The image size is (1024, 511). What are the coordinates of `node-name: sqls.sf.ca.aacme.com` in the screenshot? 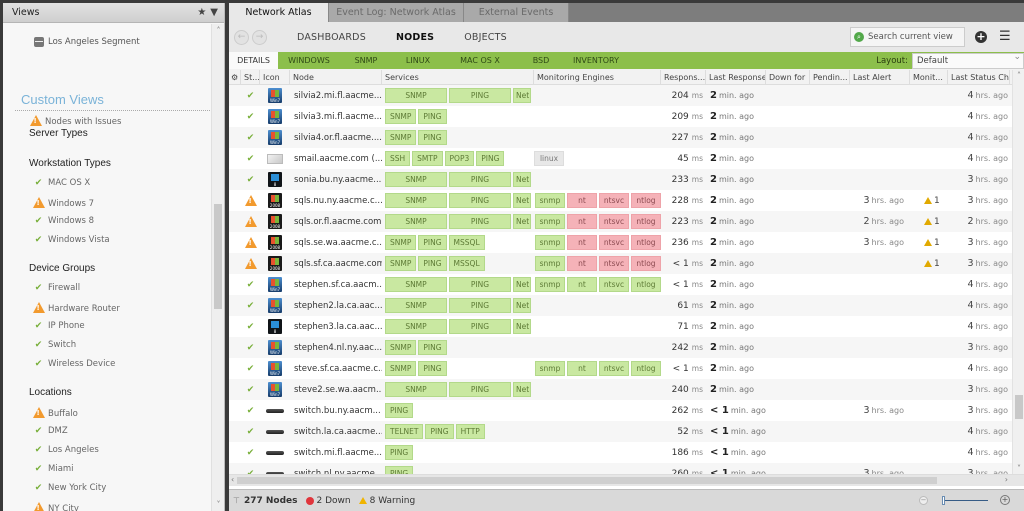 It's located at (336, 263).